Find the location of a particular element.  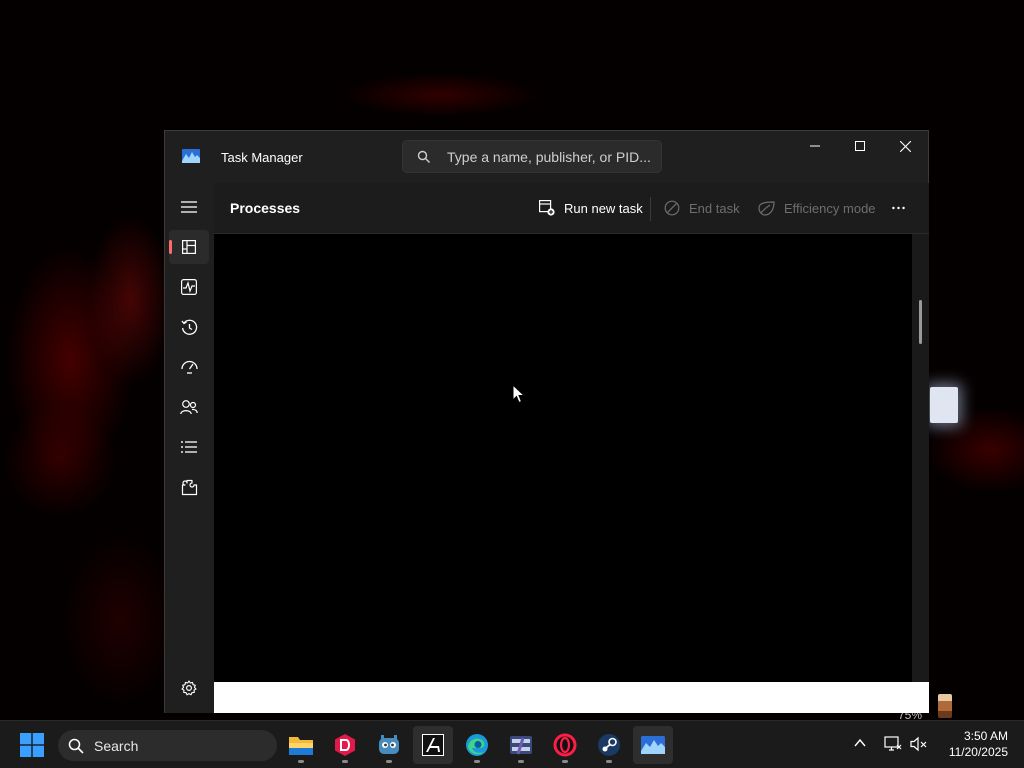

godot-icon is located at coordinates (389, 744).